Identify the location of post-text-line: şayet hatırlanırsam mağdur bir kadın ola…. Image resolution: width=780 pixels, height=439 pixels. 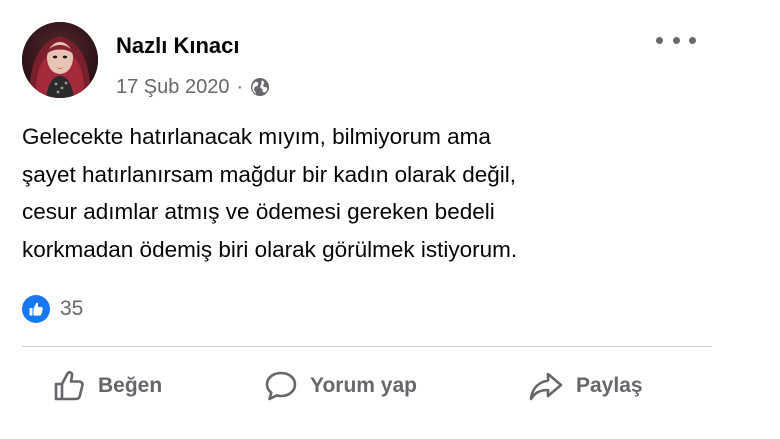
(269, 174).